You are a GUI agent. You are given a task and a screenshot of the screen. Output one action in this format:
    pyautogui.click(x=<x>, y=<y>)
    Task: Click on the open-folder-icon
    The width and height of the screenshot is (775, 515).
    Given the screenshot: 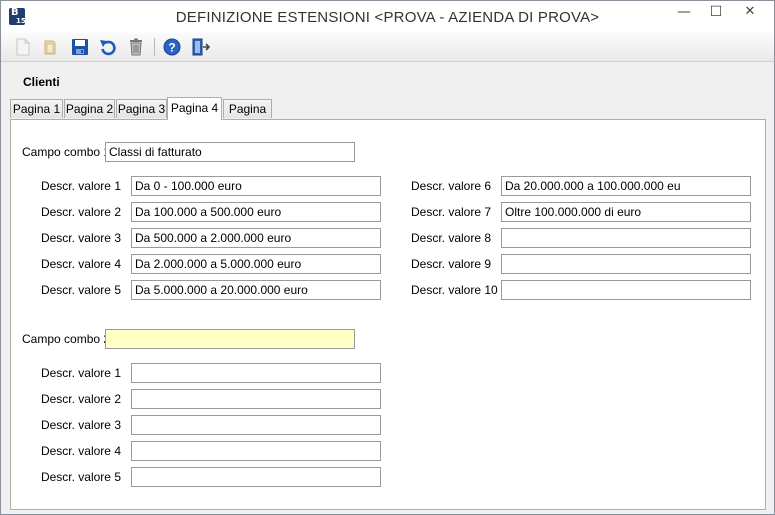 What is the action you would take?
    pyautogui.click(x=50, y=47)
    